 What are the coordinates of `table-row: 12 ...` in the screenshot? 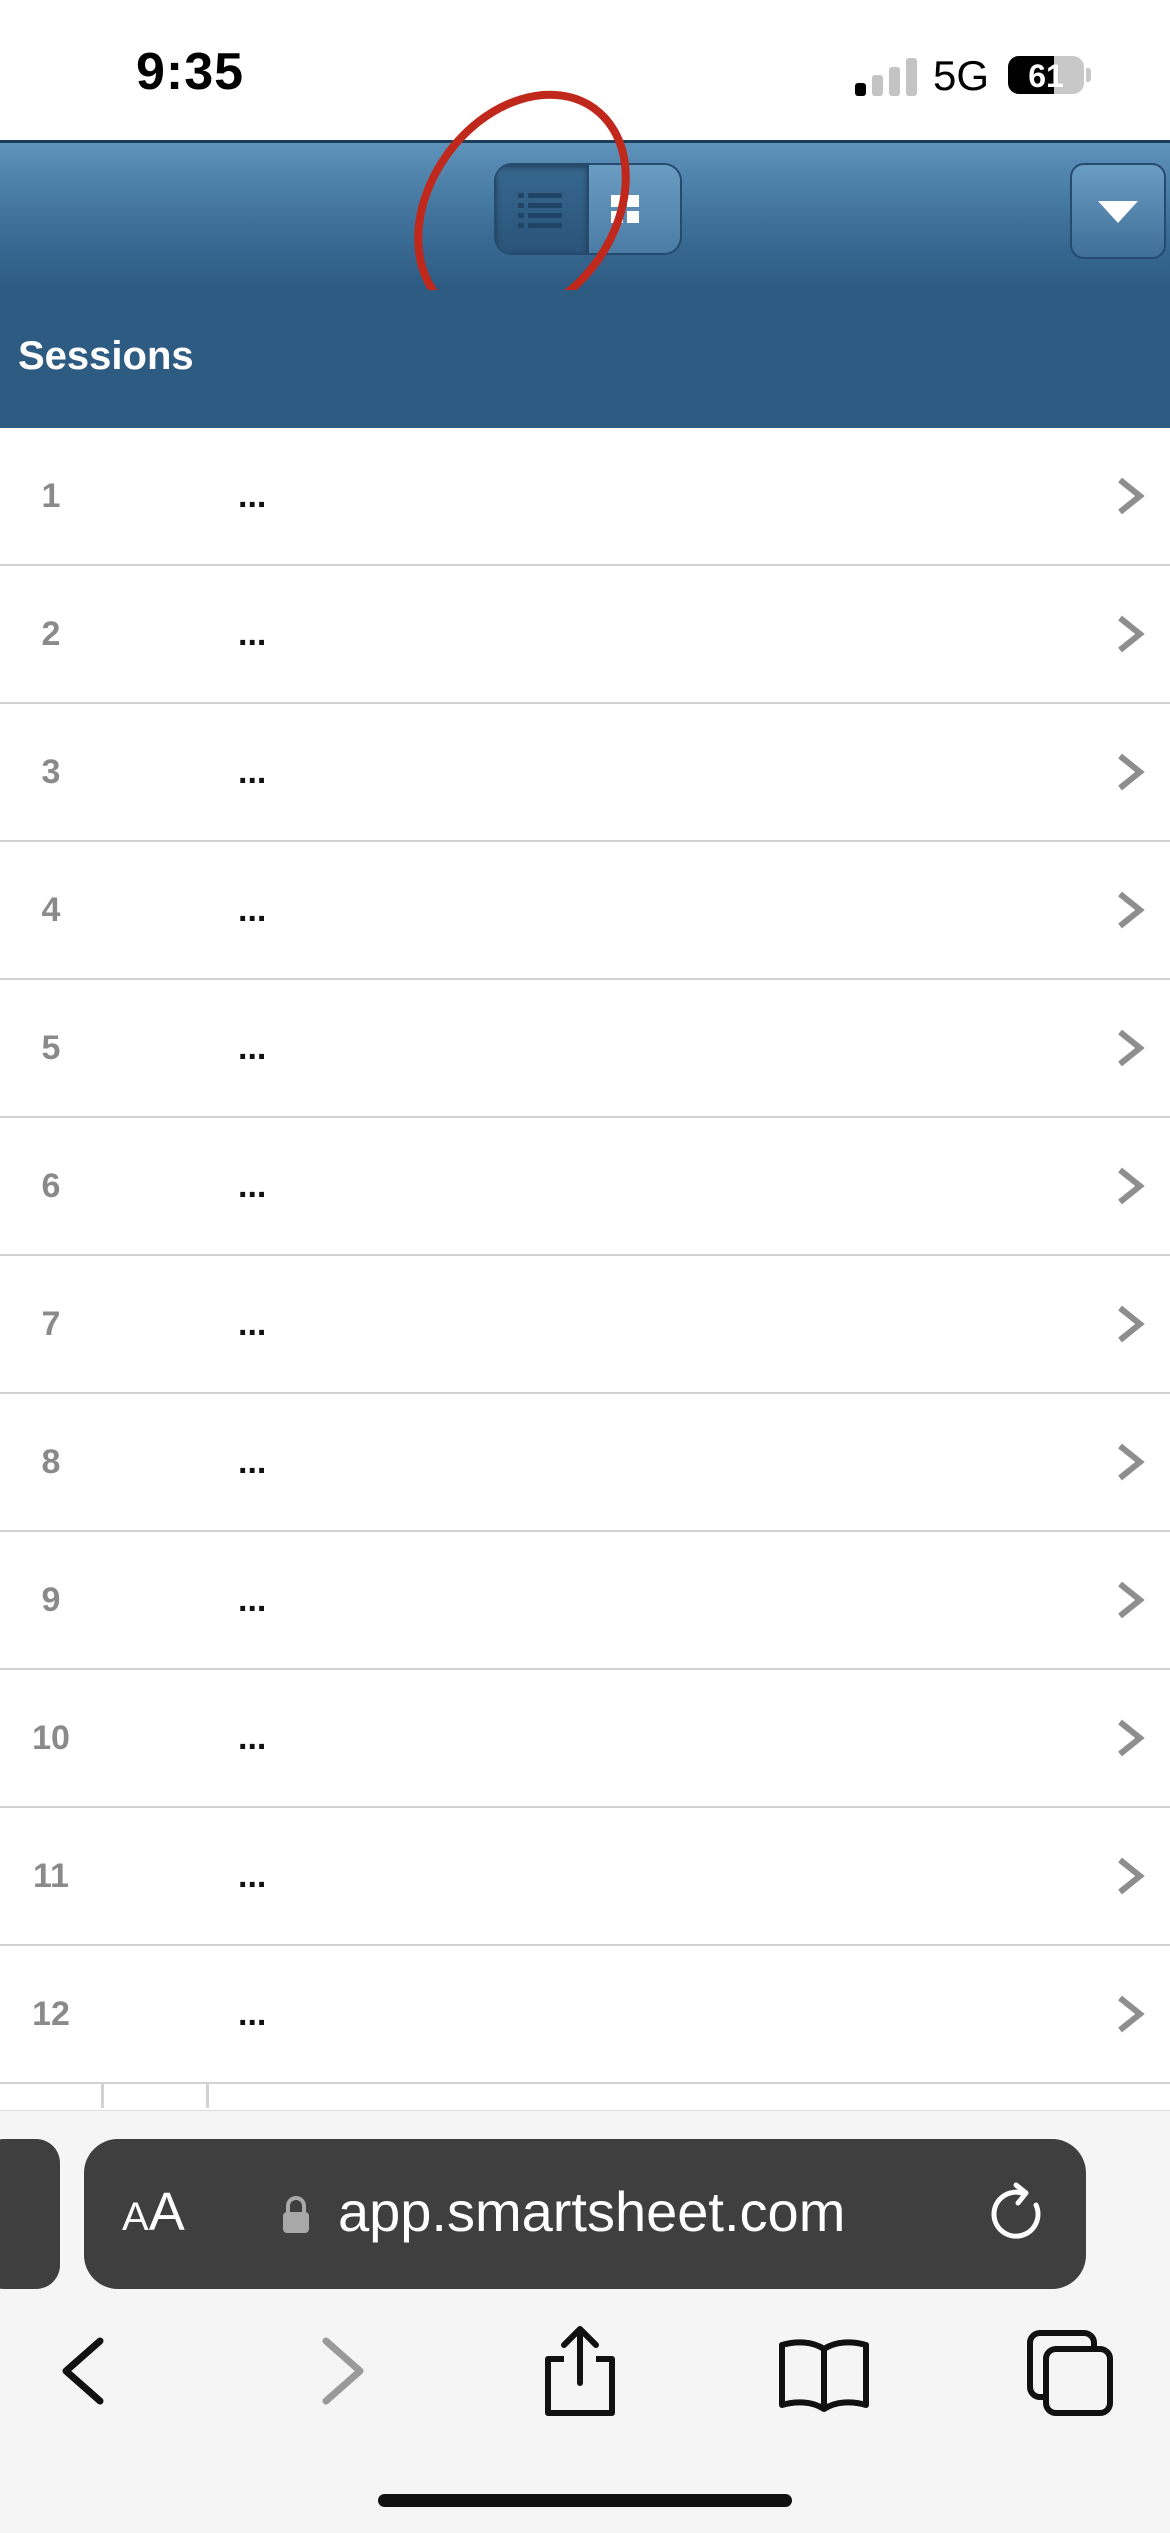 It's located at (585, 2015).